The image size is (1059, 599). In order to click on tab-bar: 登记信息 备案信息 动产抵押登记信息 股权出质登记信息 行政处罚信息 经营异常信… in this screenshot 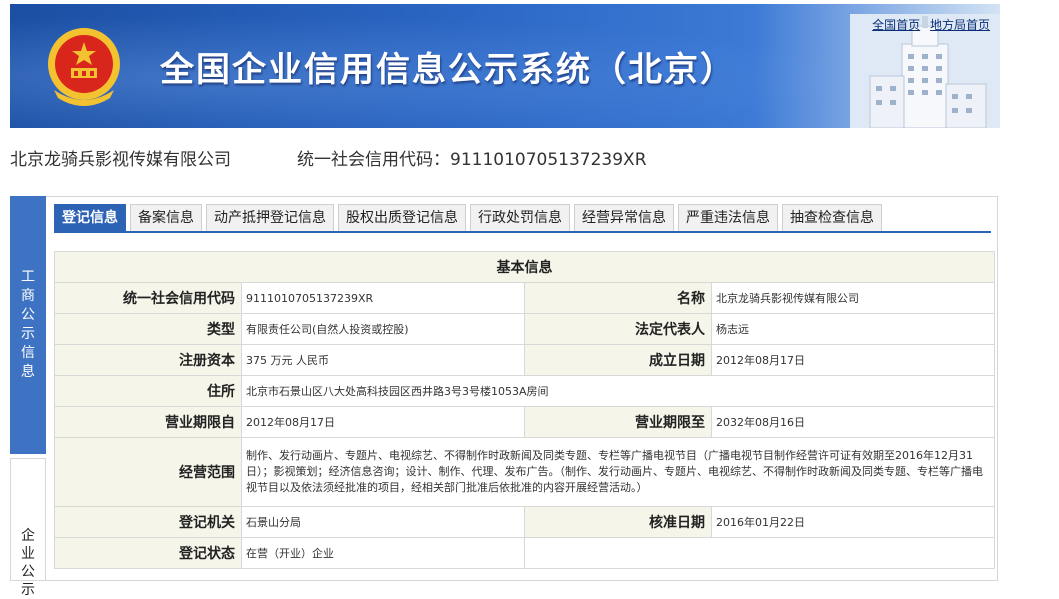, I will do `click(470, 218)`.